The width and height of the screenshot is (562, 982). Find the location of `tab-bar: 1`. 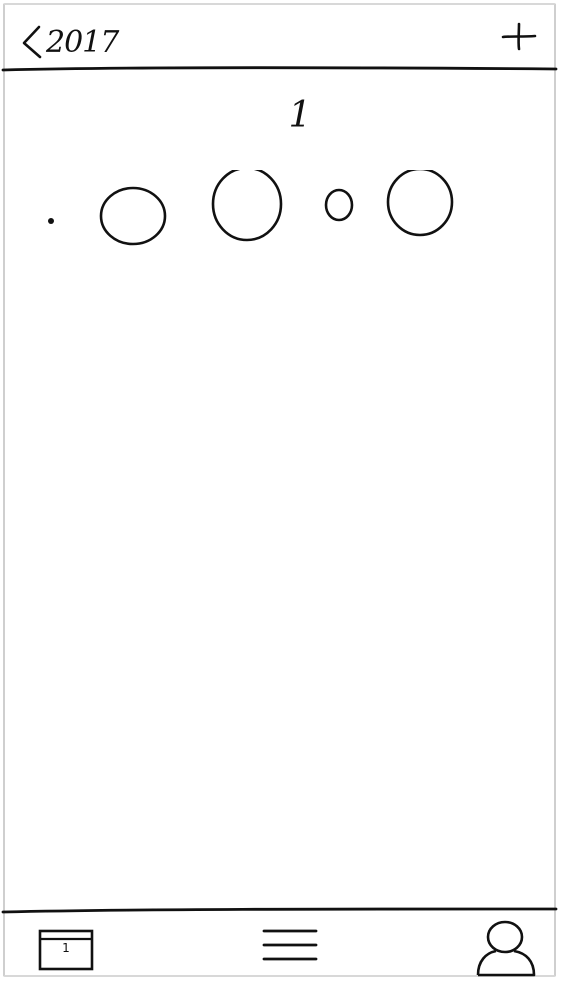

tab-bar: 1 is located at coordinates (281, 943).